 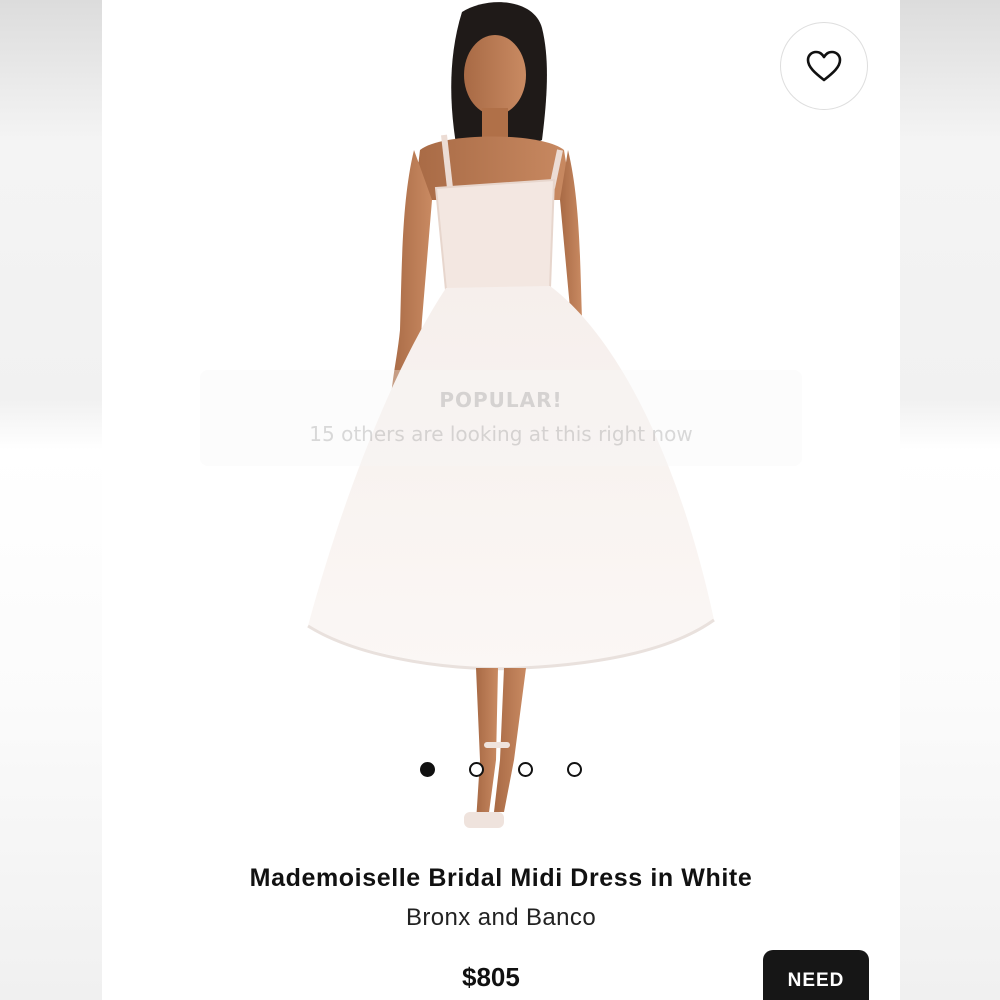 What do you see at coordinates (501, 769) in the screenshot?
I see `gallery-pagination` at bounding box center [501, 769].